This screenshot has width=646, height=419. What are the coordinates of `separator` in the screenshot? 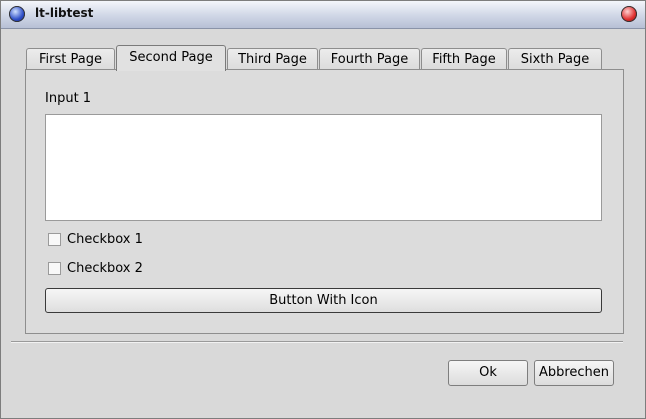 It's located at (317, 342).